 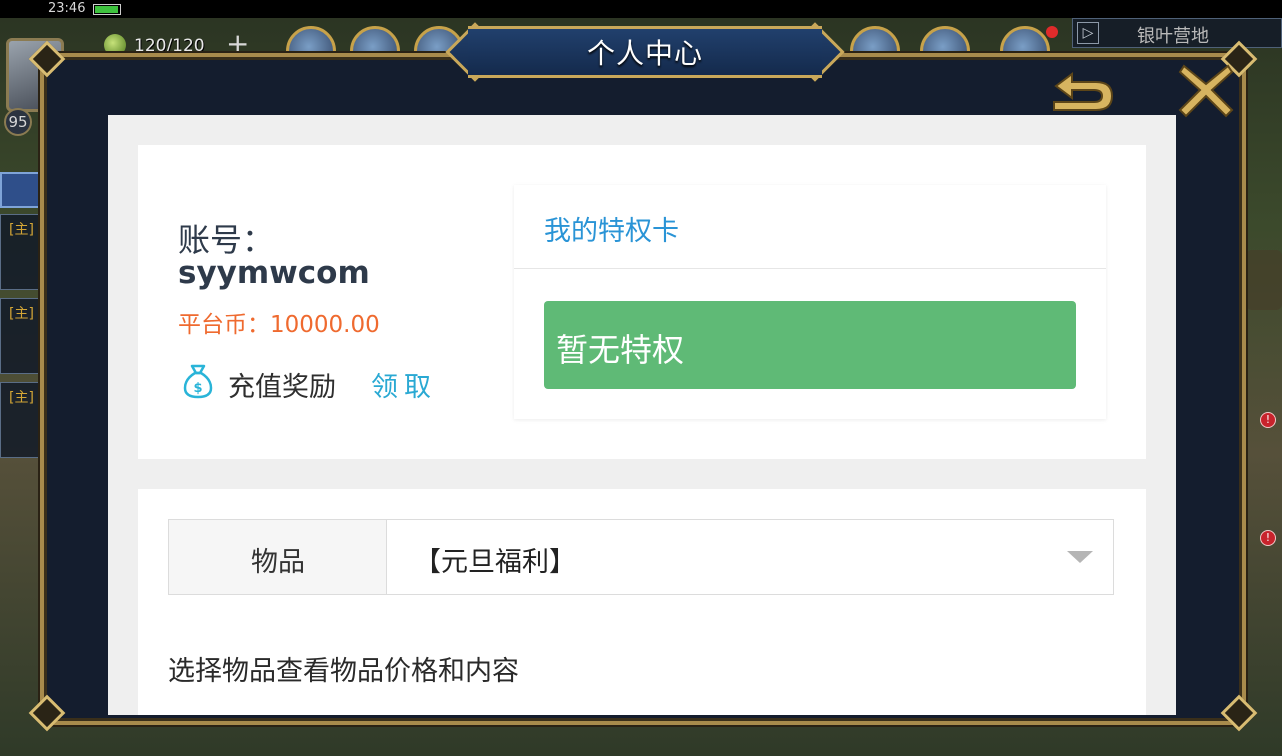 I want to click on battery-icon, so click(x=107, y=9).